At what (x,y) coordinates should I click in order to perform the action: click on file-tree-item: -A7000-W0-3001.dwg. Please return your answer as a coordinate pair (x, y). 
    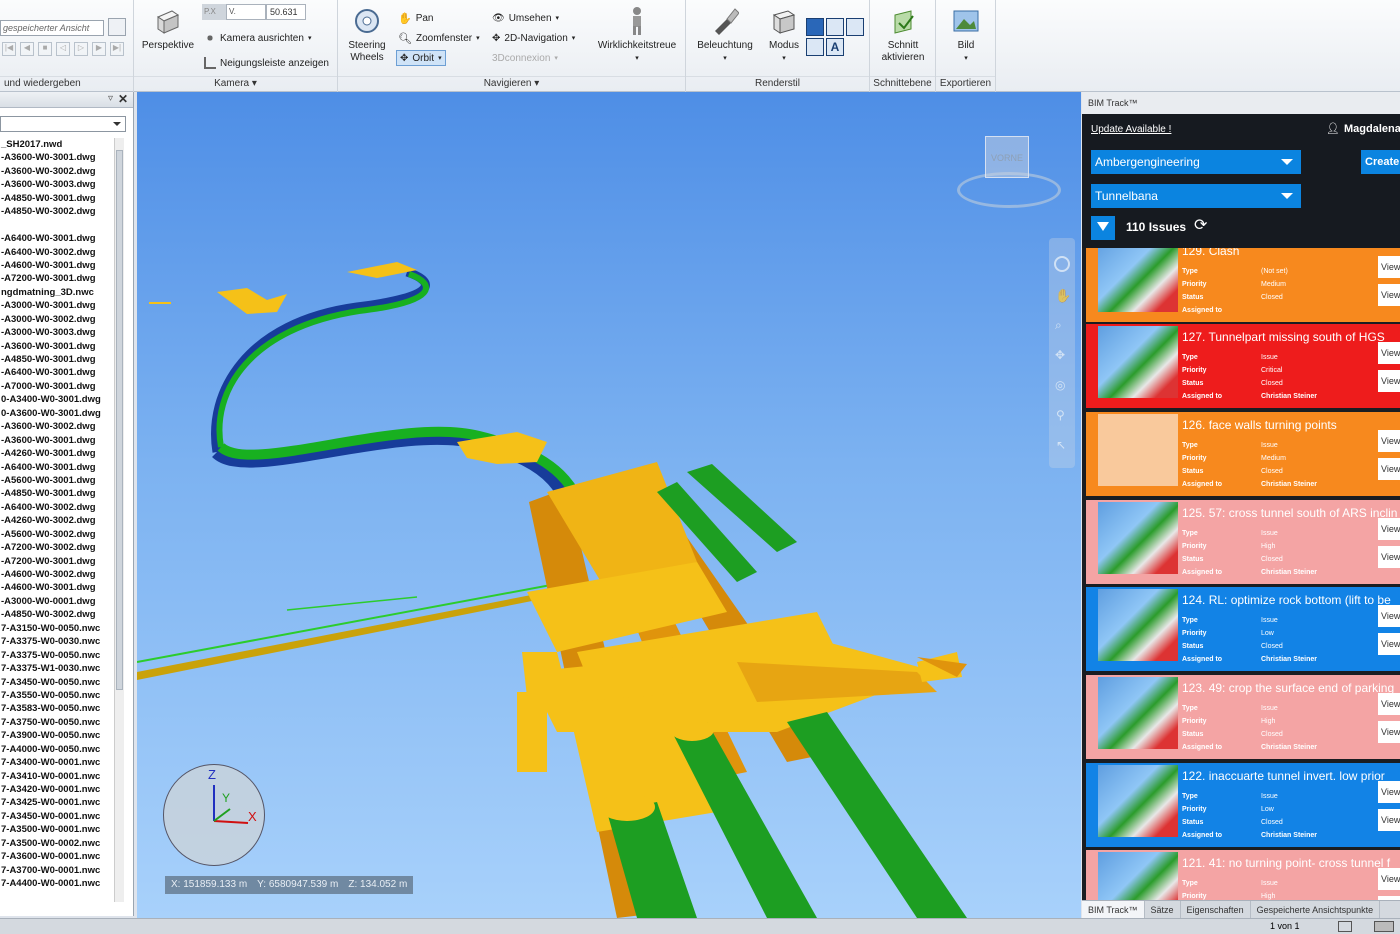
    Looking at the image, I should click on (56, 386).